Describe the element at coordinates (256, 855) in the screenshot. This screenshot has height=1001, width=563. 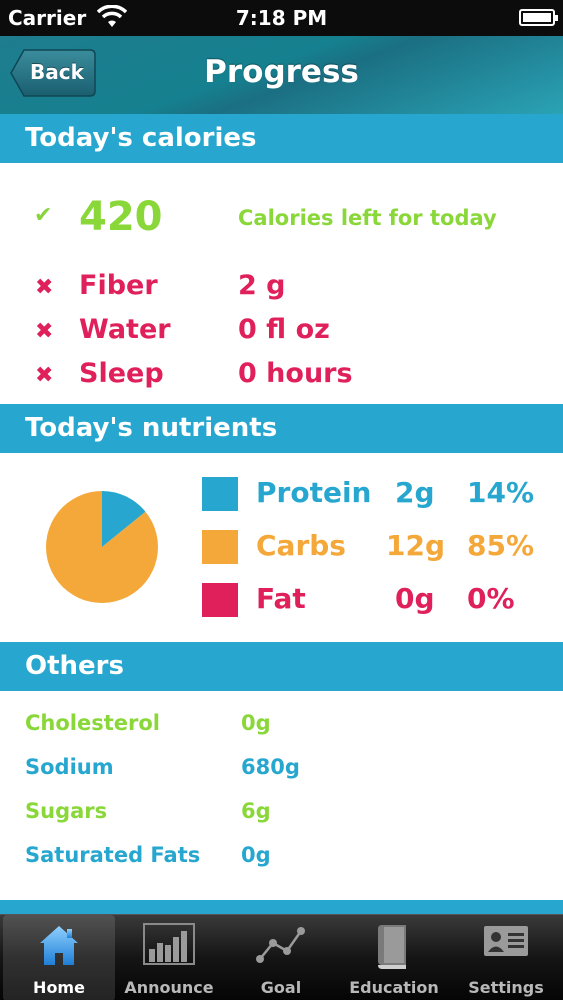
I see `saturated-fats-value: 0g` at that location.